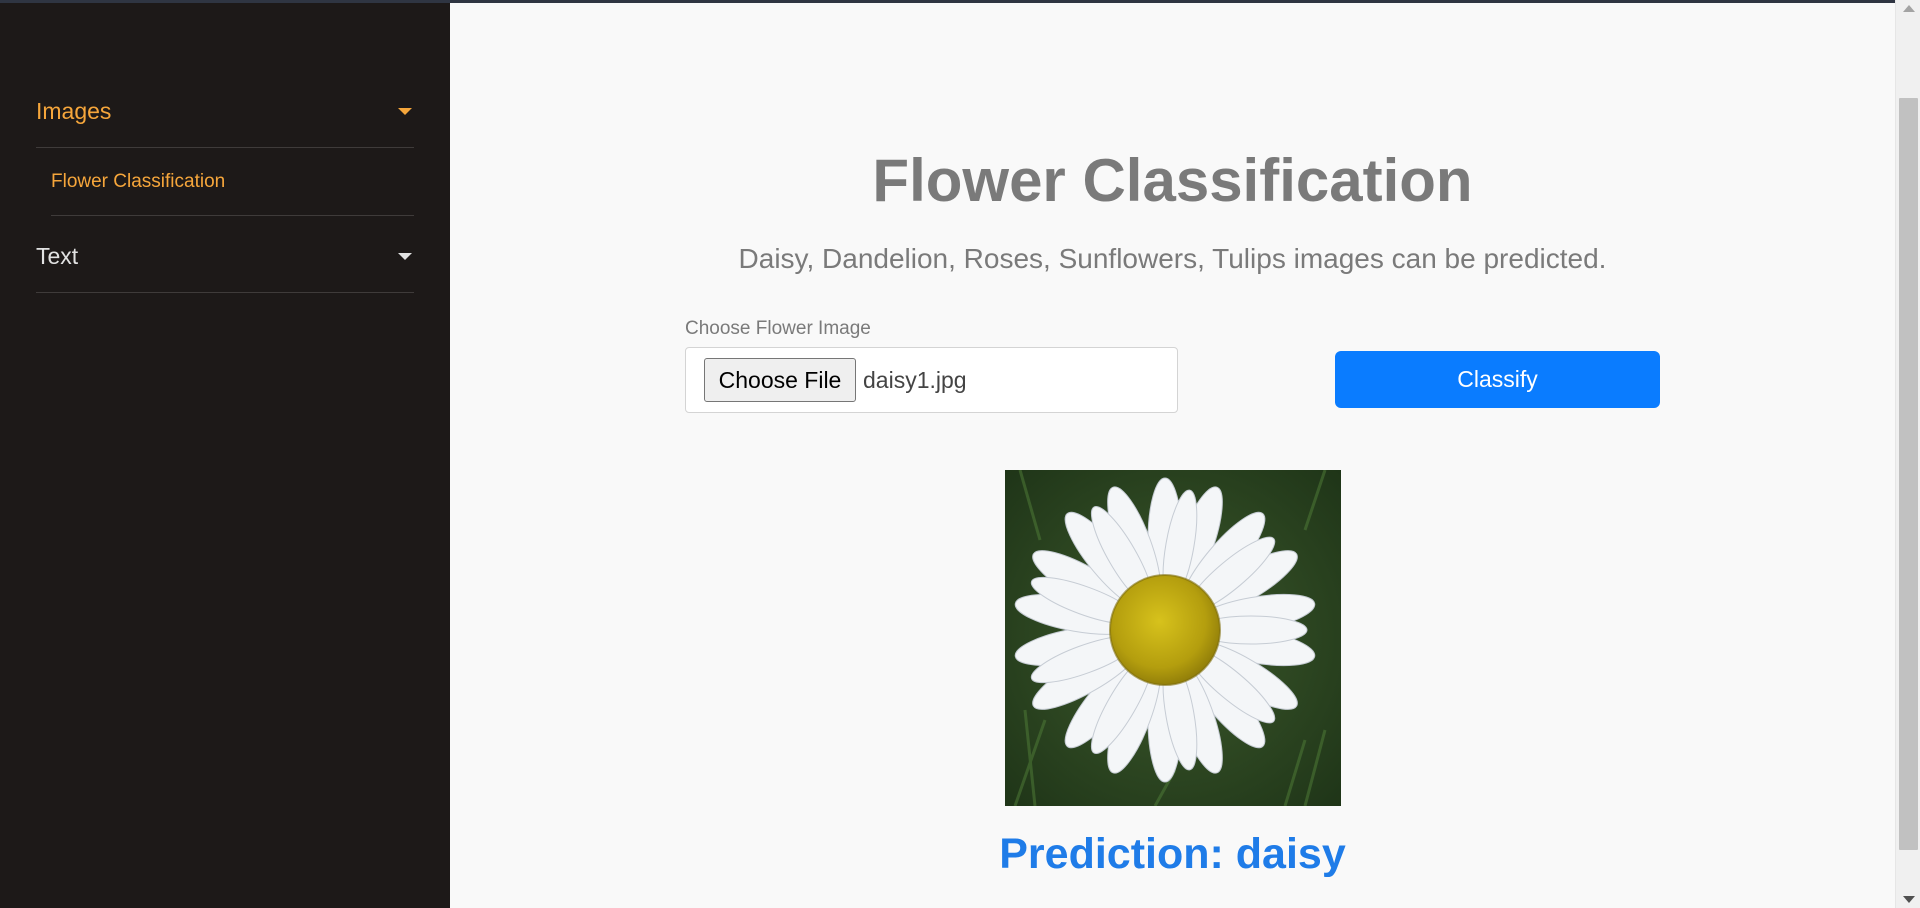 The height and width of the screenshot is (908, 1920). I want to click on nav-group-images: Images Flower Classification, so click(225, 146).